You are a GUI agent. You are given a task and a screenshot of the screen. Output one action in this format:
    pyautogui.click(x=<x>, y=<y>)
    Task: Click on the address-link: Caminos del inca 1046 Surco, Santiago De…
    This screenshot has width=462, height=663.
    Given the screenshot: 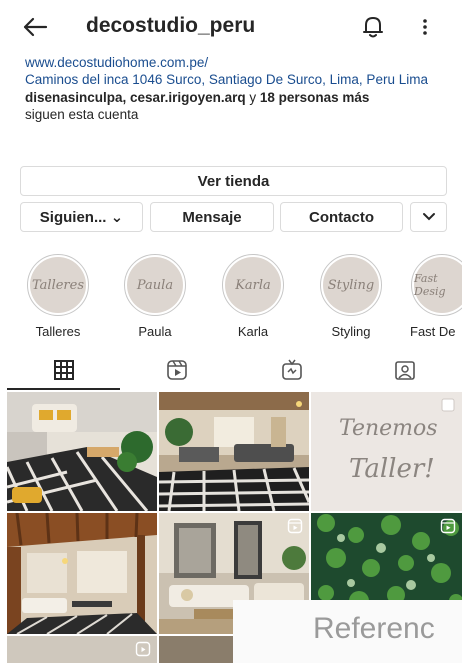 What is the action you would take?
    pyautogui.click(x=240, y=79)
    